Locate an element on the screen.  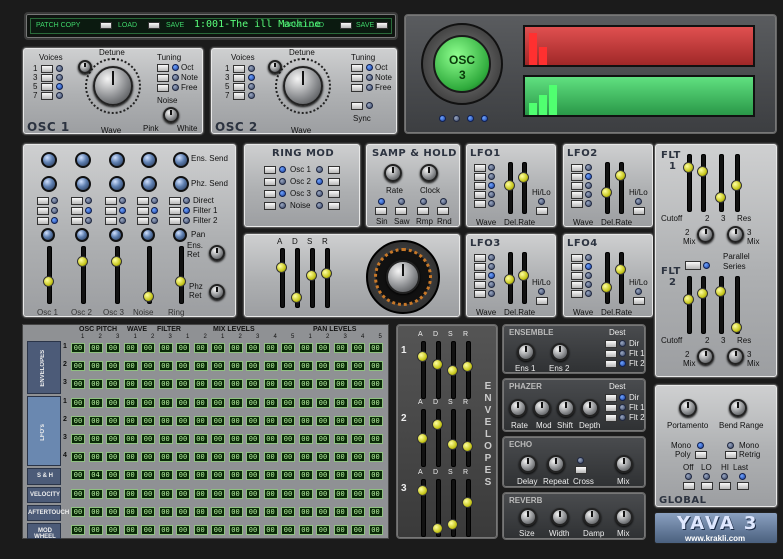
reverb-width-knob is located at coordinates (560, 517).